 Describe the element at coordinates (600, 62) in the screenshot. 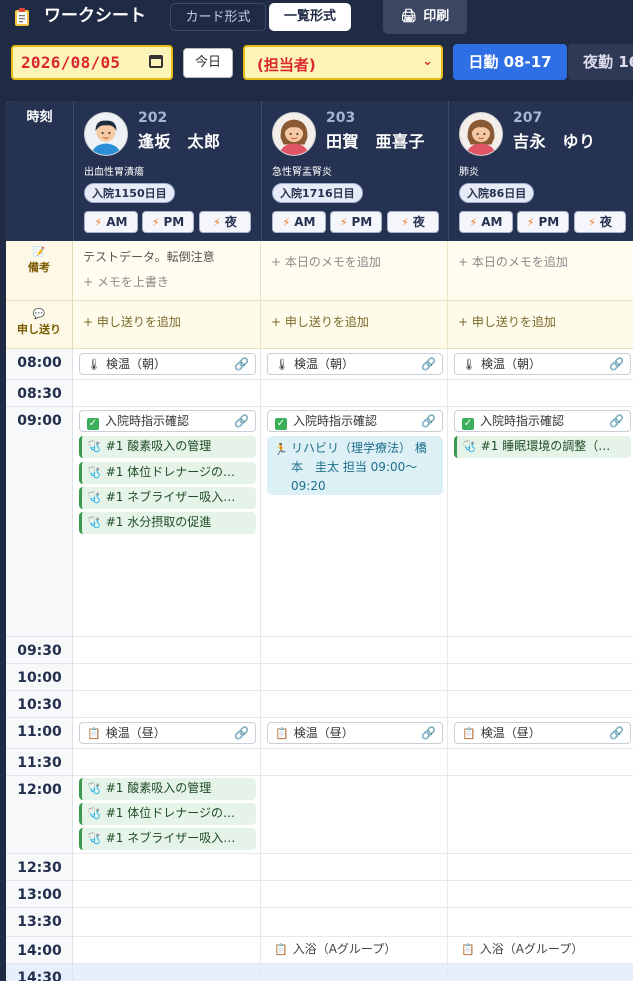

I see `night-shift-button: 夜勤 16` at that location.